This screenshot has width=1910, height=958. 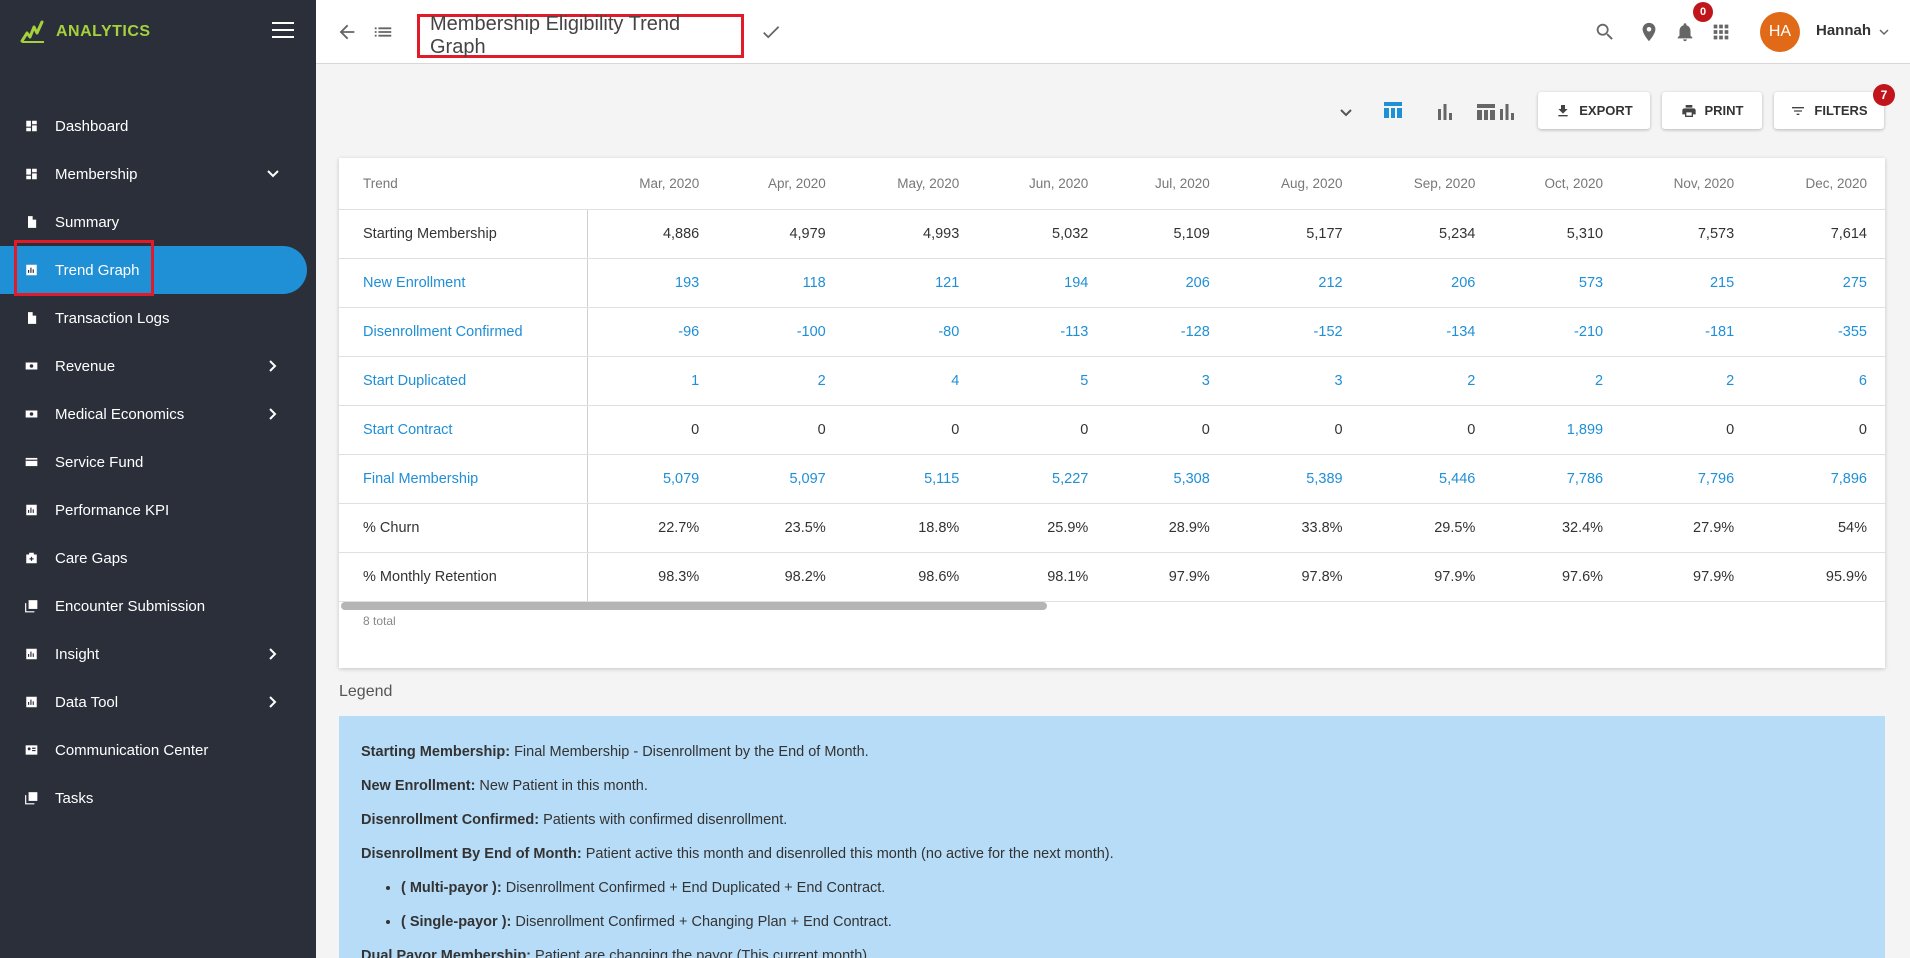 What do you see at coordinates (1427, 184) in the screenshot?
I see `column-header: Sep, 2020` at bounding box center [1427, 184].